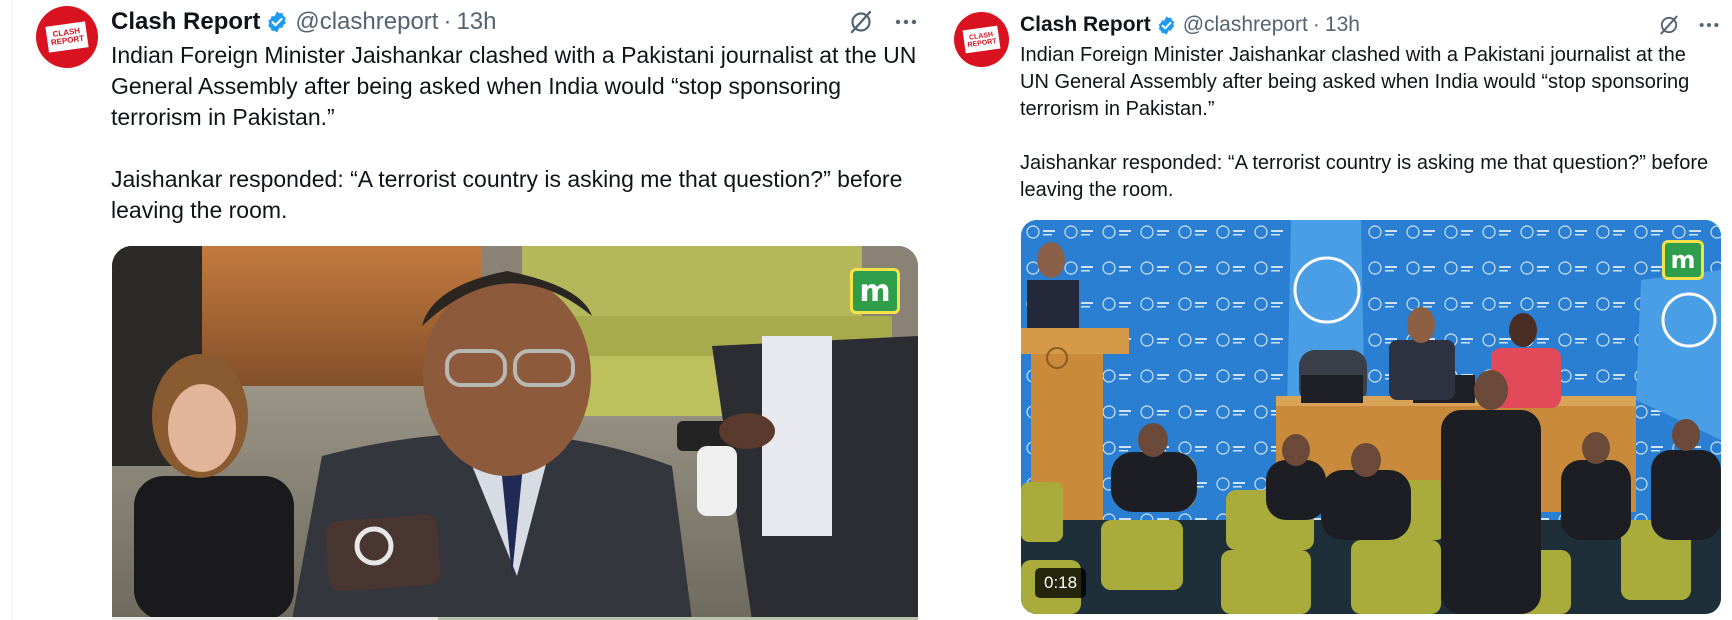  What do you see at coordinates (1061, 583) in the screenshot?
I see `video-duration: 0:18` at bounding box center [1061, 583].